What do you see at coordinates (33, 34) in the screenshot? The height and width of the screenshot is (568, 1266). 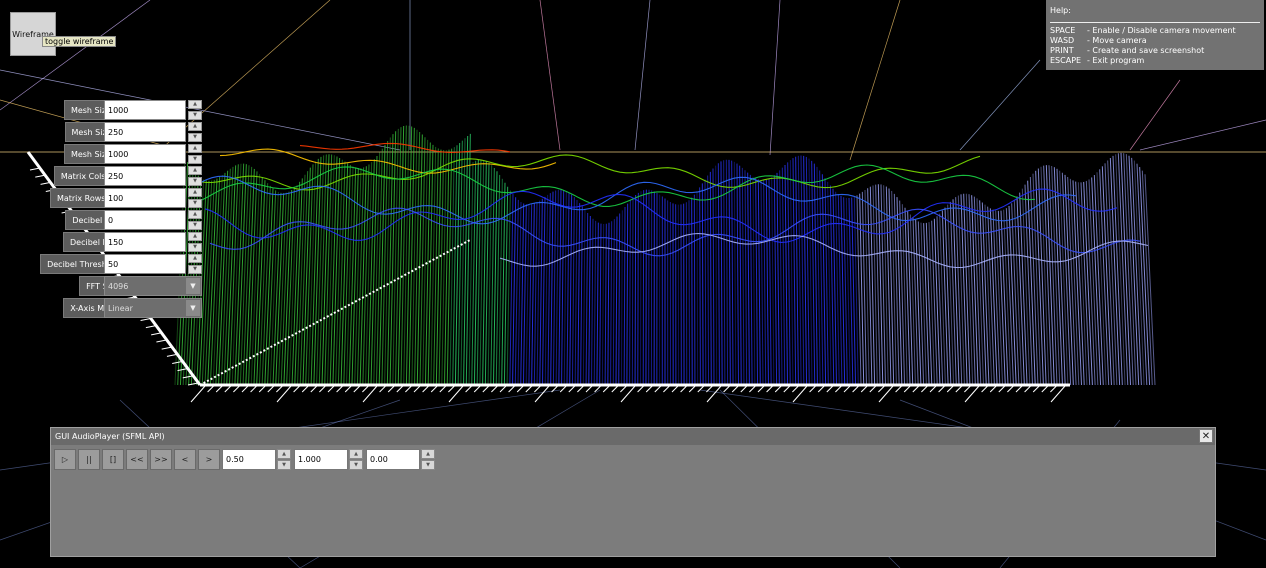 I see `wireframe-toggle-button: Wireframe` at bounding box center [33, 34].